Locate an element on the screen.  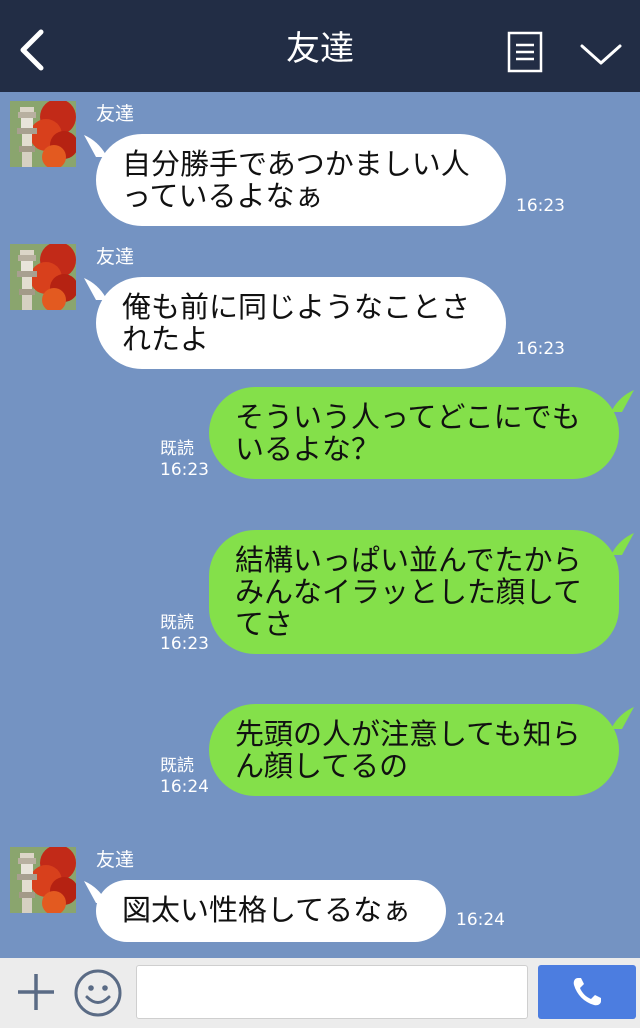
menu-button is located at coordinates (525, 52).